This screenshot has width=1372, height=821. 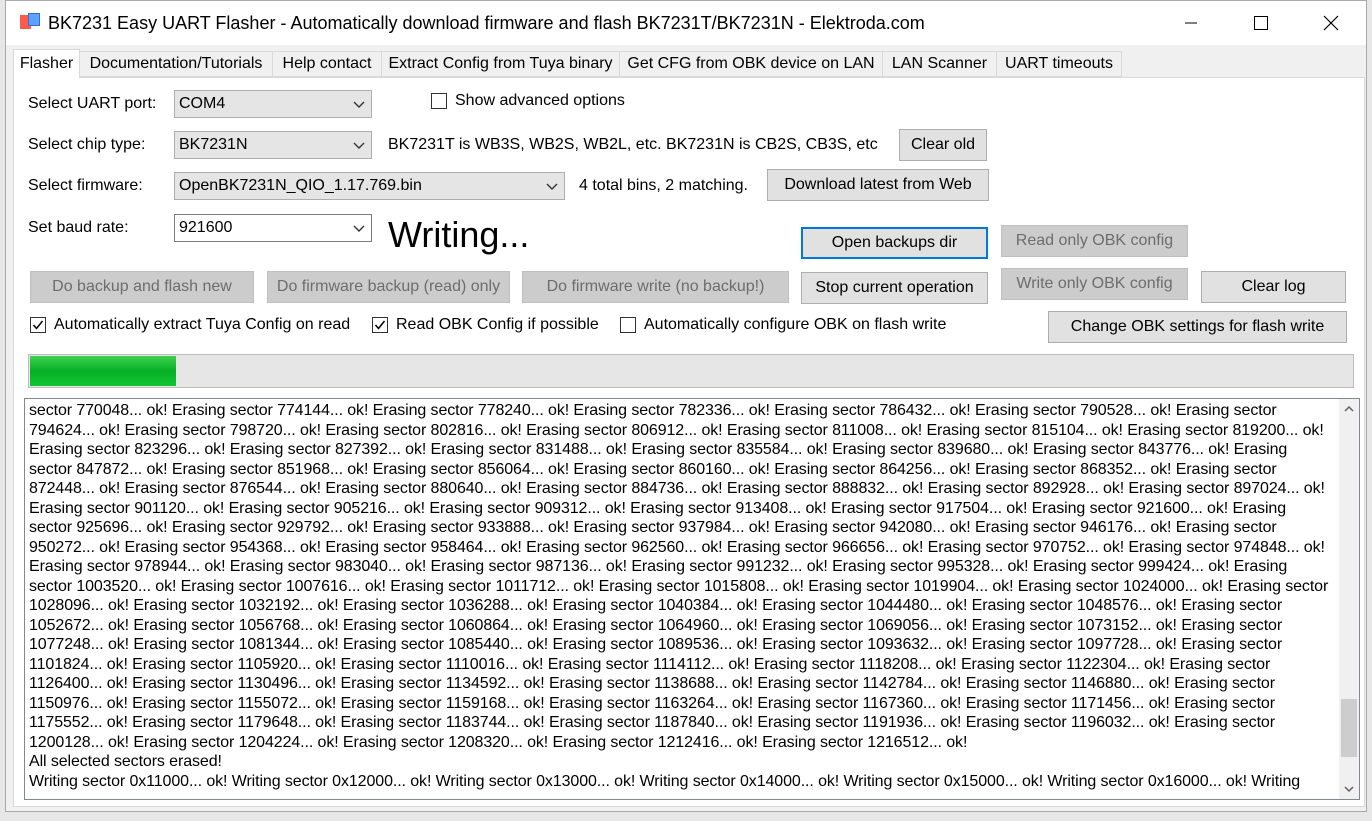 What do you see at coordinates (655, 287) in the screenshot?
I see `firmware-write-no-backup-button: Do firmware write (no backup!)` at bounding box center [655, 287].